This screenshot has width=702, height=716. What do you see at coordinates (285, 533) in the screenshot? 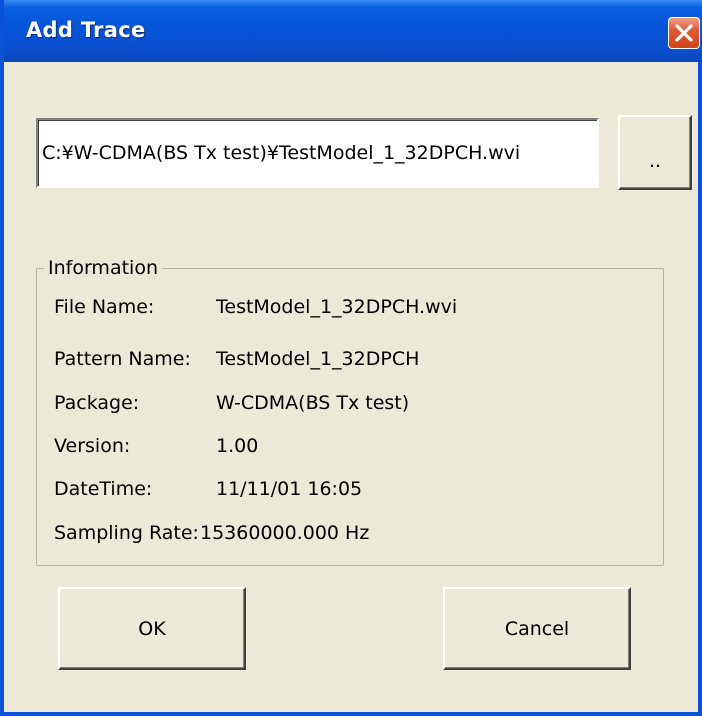
I see `sampling-rate-value: 15360000.000 Hz` at bounding box center [285, 533].